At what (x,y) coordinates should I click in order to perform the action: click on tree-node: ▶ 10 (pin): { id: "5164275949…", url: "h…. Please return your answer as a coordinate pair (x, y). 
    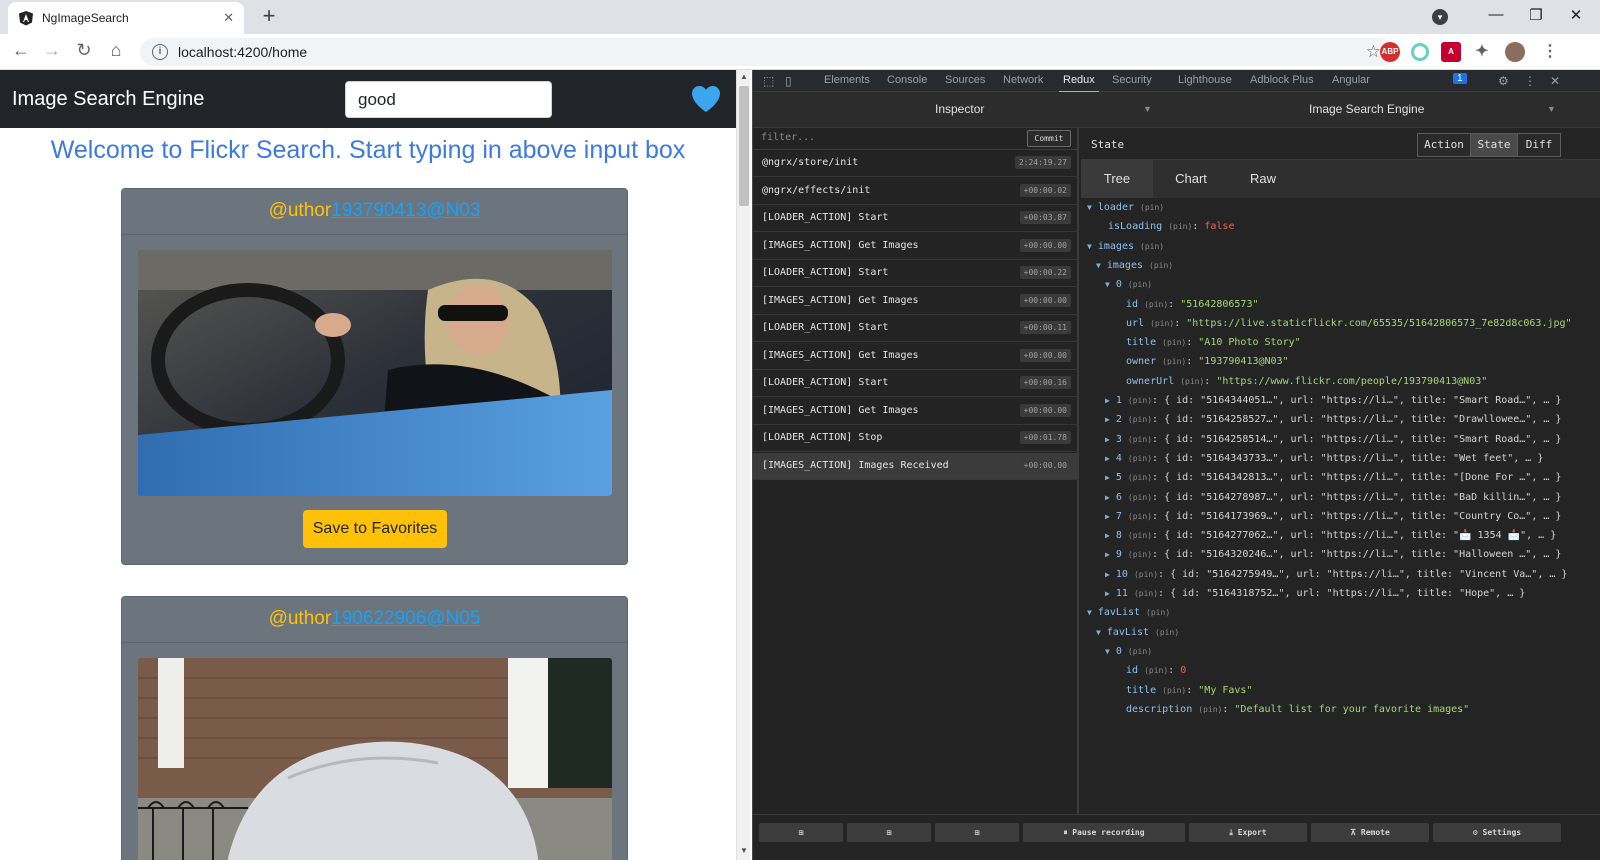
    Looking at the image, I should click on (1336, 578).